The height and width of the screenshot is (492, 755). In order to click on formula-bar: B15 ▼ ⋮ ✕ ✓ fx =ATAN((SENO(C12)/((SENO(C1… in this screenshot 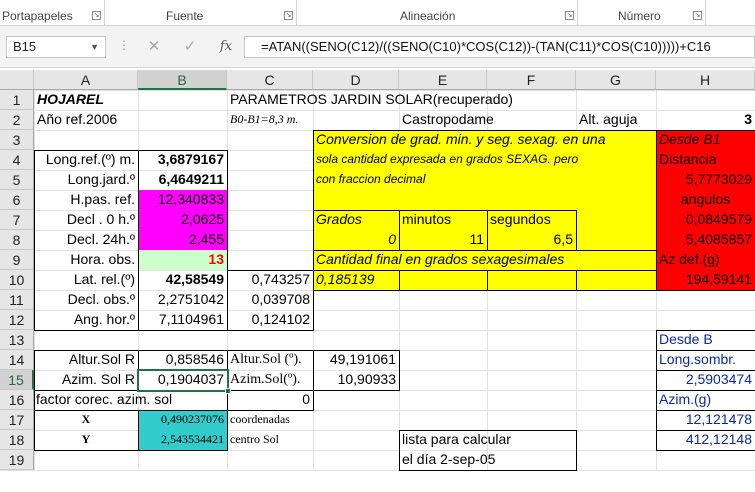, I will do `click(377, 47)`.